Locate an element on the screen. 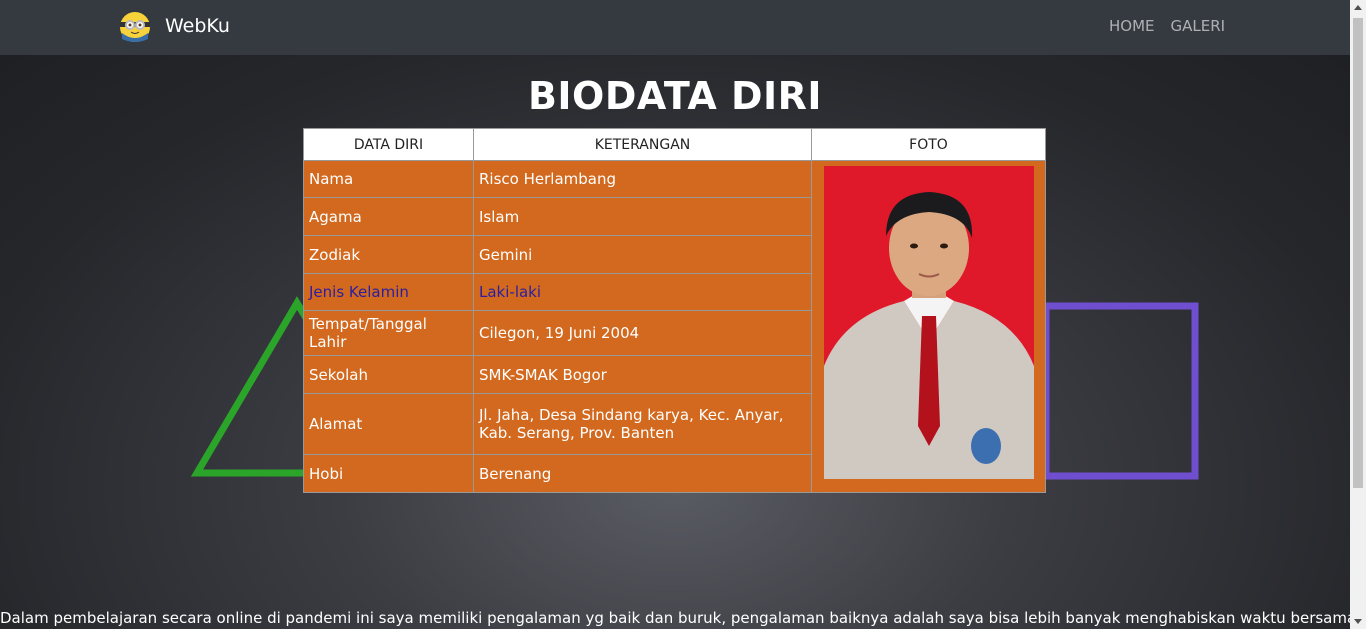  row-value: Islam is located at coordinates (642, 216).